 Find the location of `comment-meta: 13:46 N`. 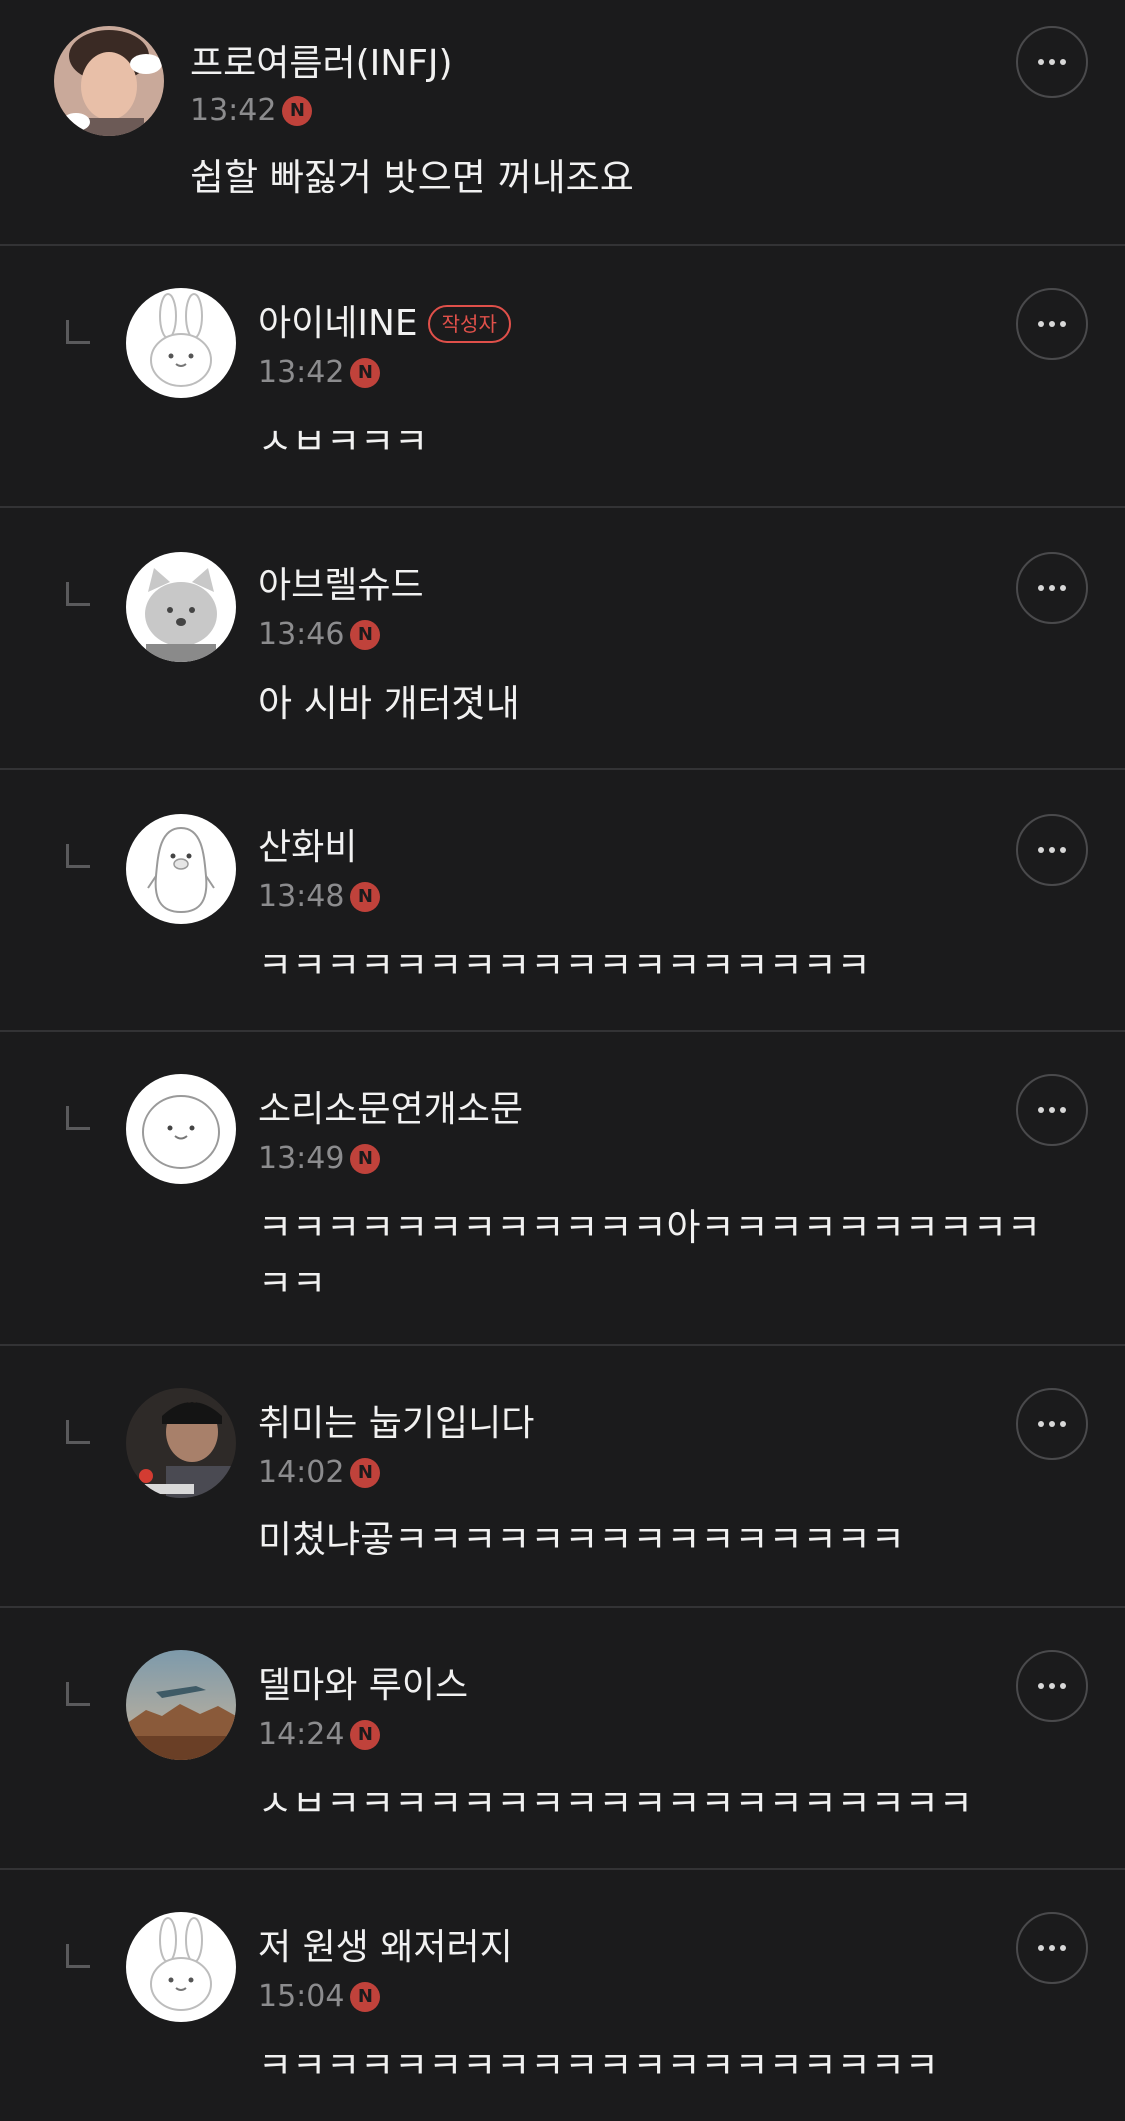

comment-meta: 13:46 N is located at coordinates (319, 635).